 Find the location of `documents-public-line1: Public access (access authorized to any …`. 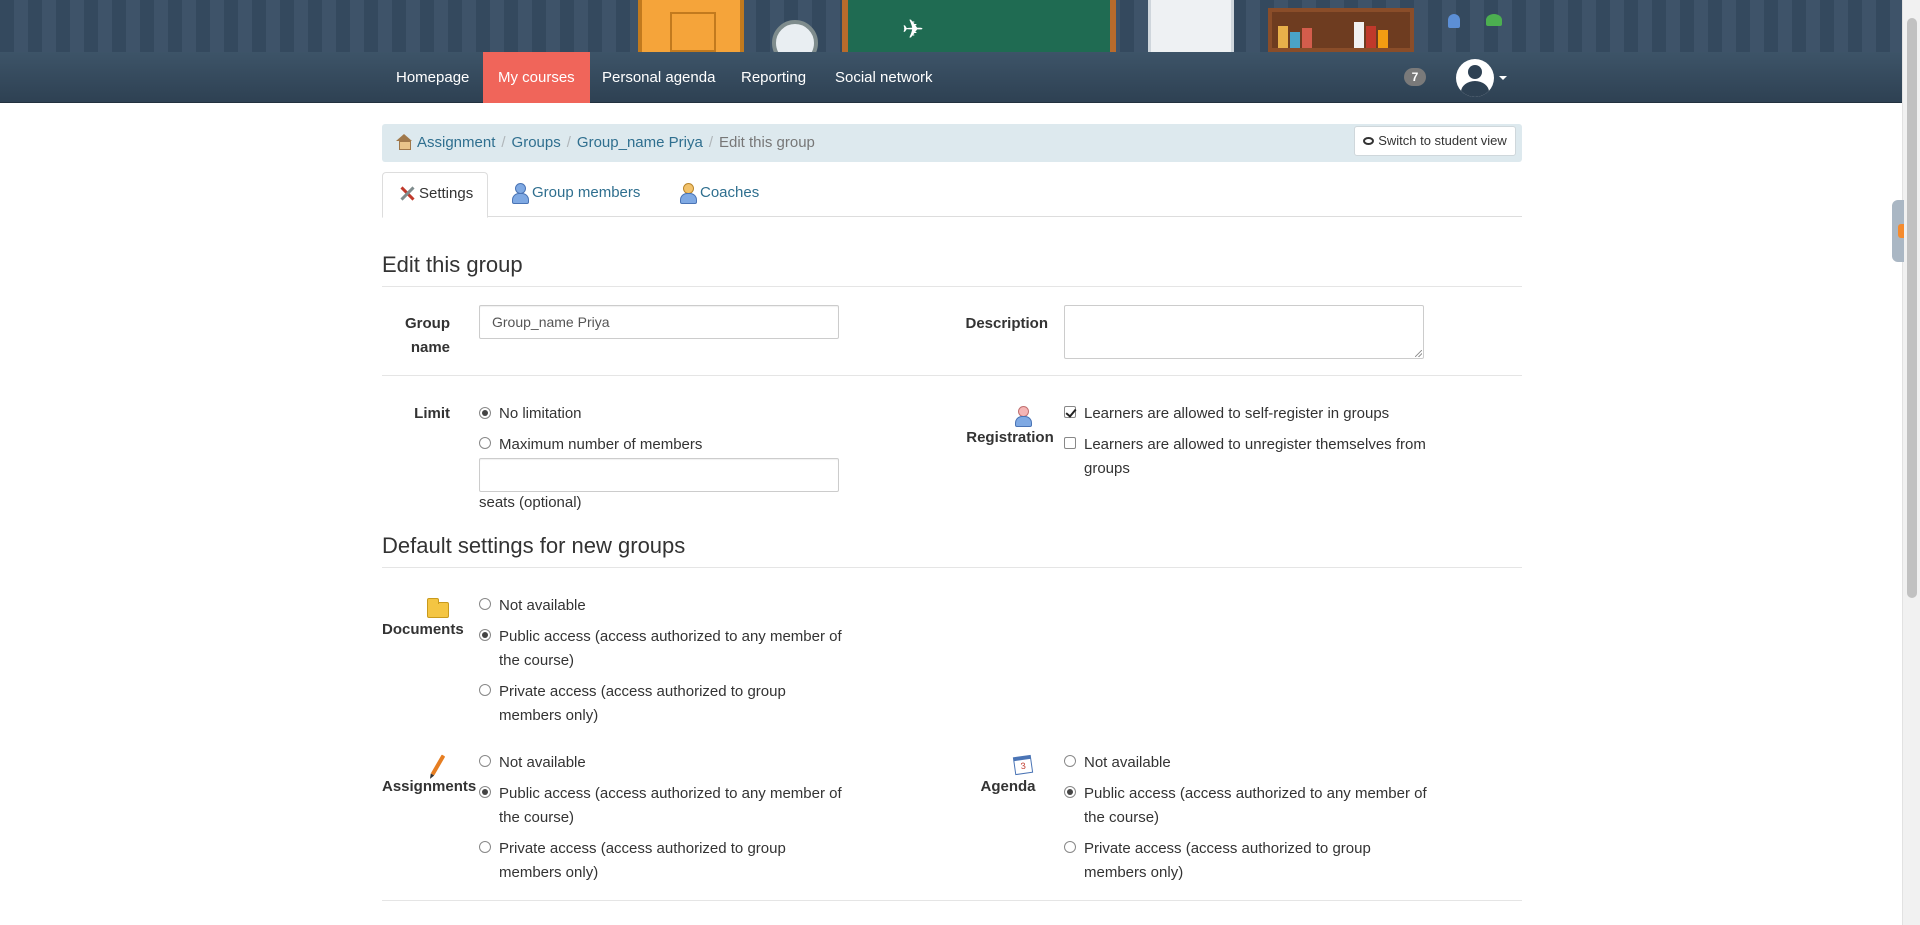

documents-public-line1: Public access (access authorized to any … is located at coordinates (670, 636).